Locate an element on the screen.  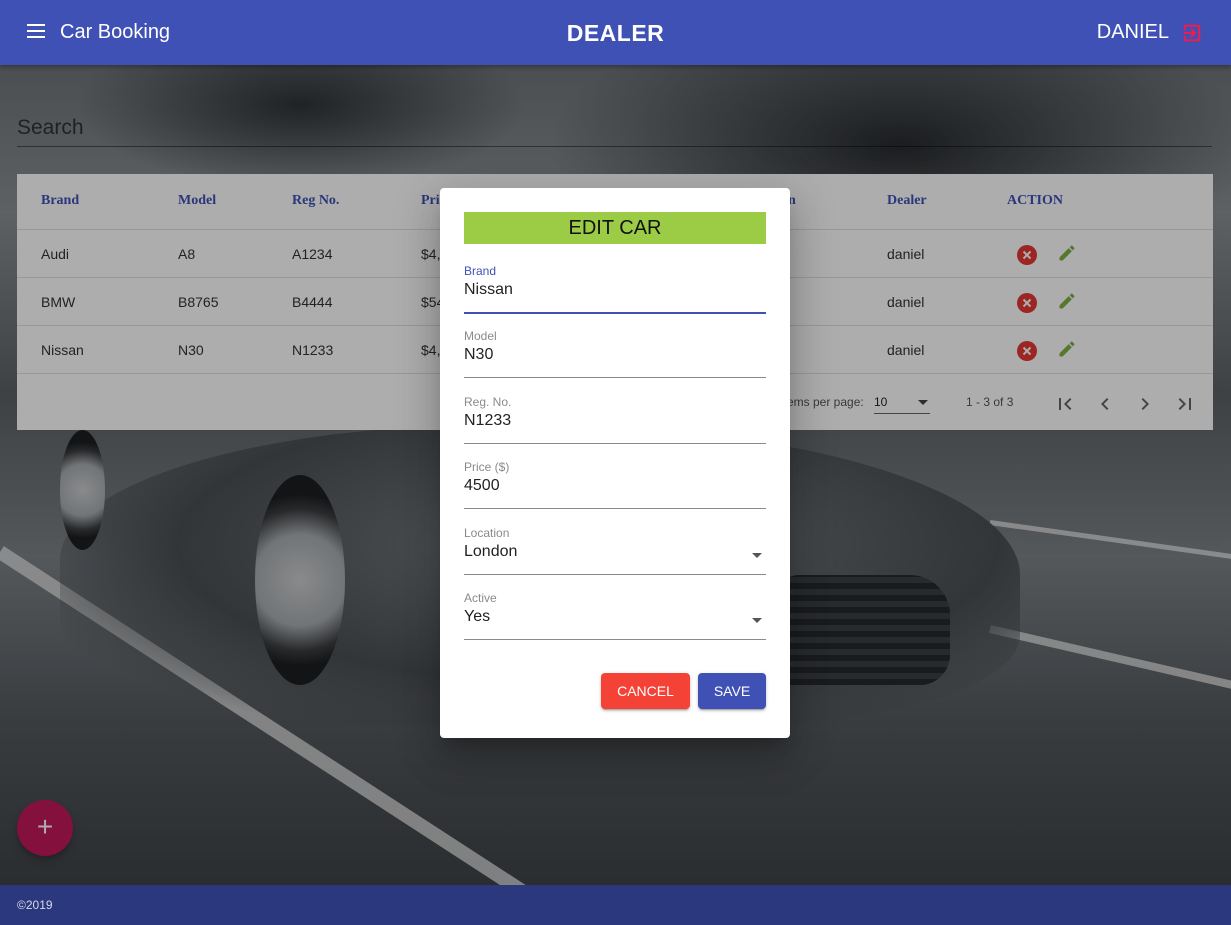
active-label: Active is located at coordinates (480, 598).